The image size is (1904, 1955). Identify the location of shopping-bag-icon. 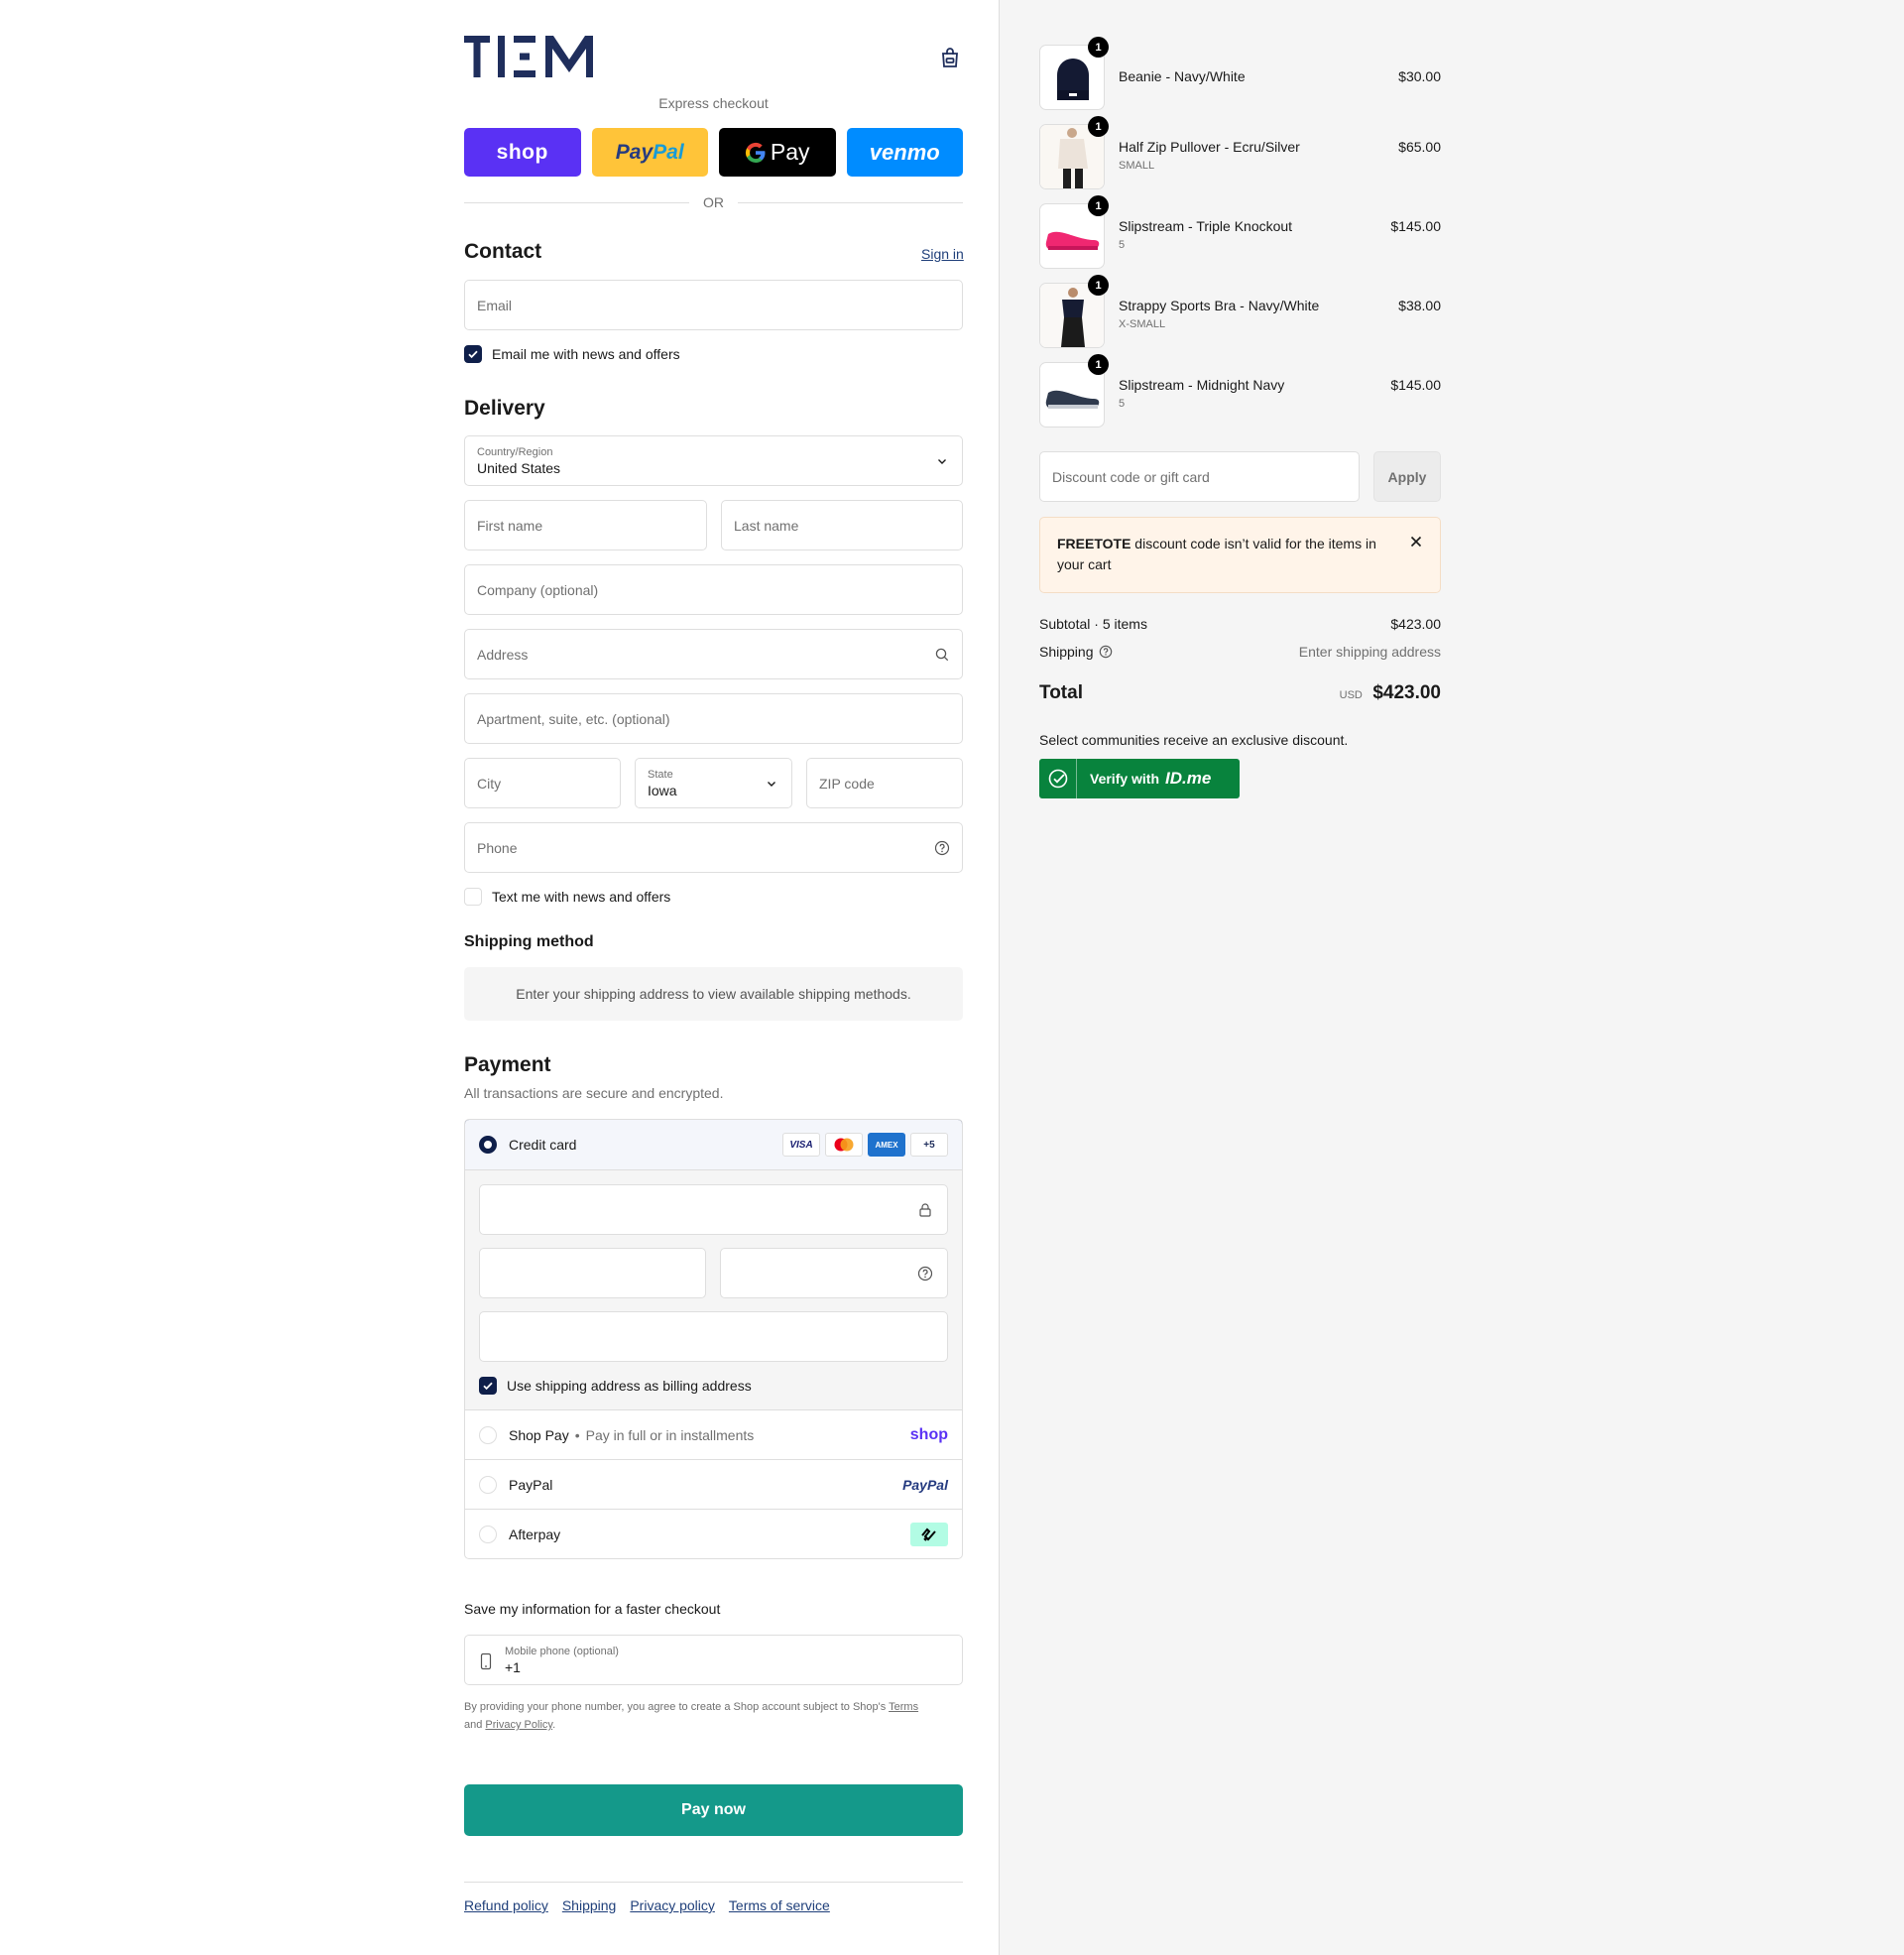
(950, 58).